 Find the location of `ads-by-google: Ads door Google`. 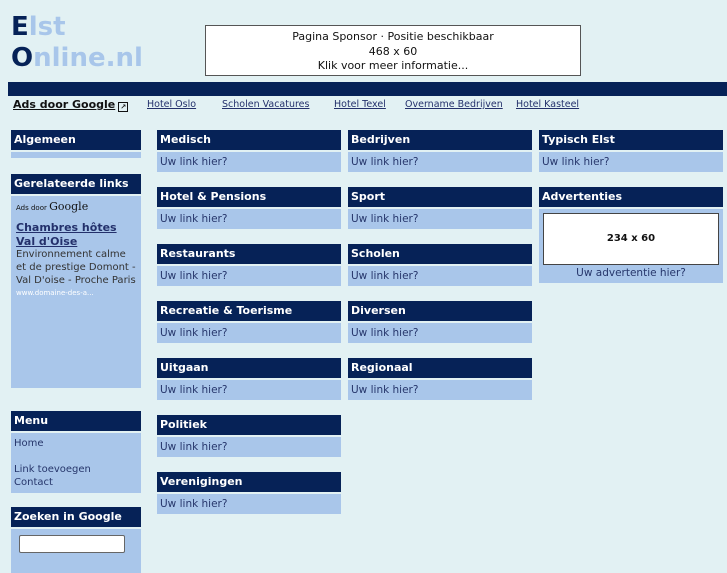

ads-by-google: Ads door Google is located at coordinates (76, 206).